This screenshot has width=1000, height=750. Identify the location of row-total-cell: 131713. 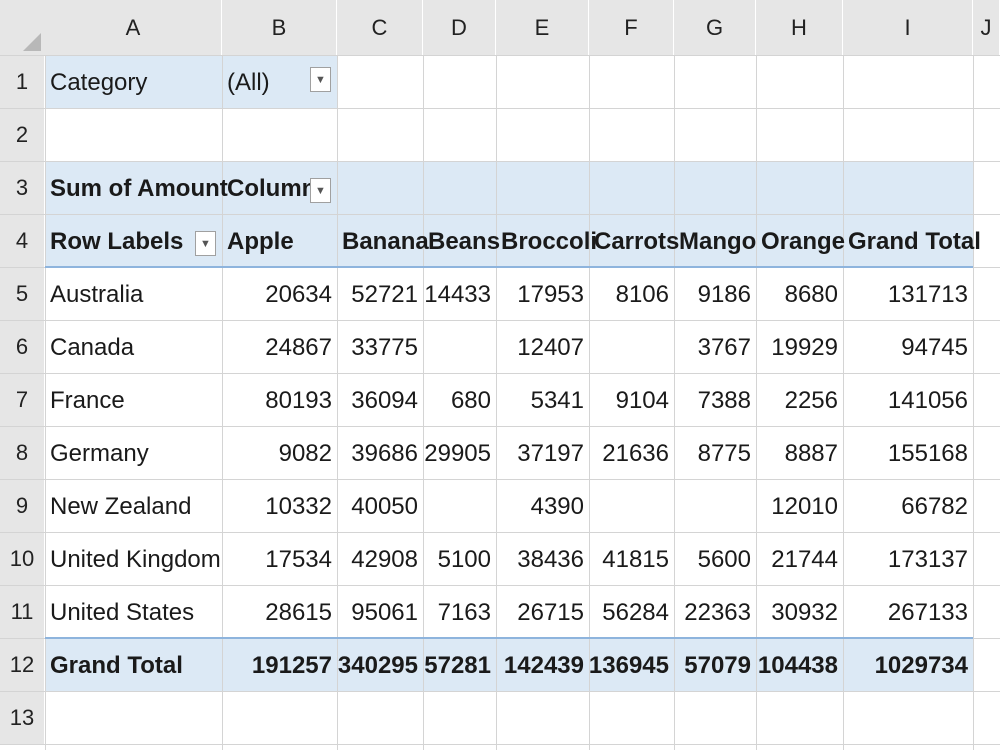
(908, 295).